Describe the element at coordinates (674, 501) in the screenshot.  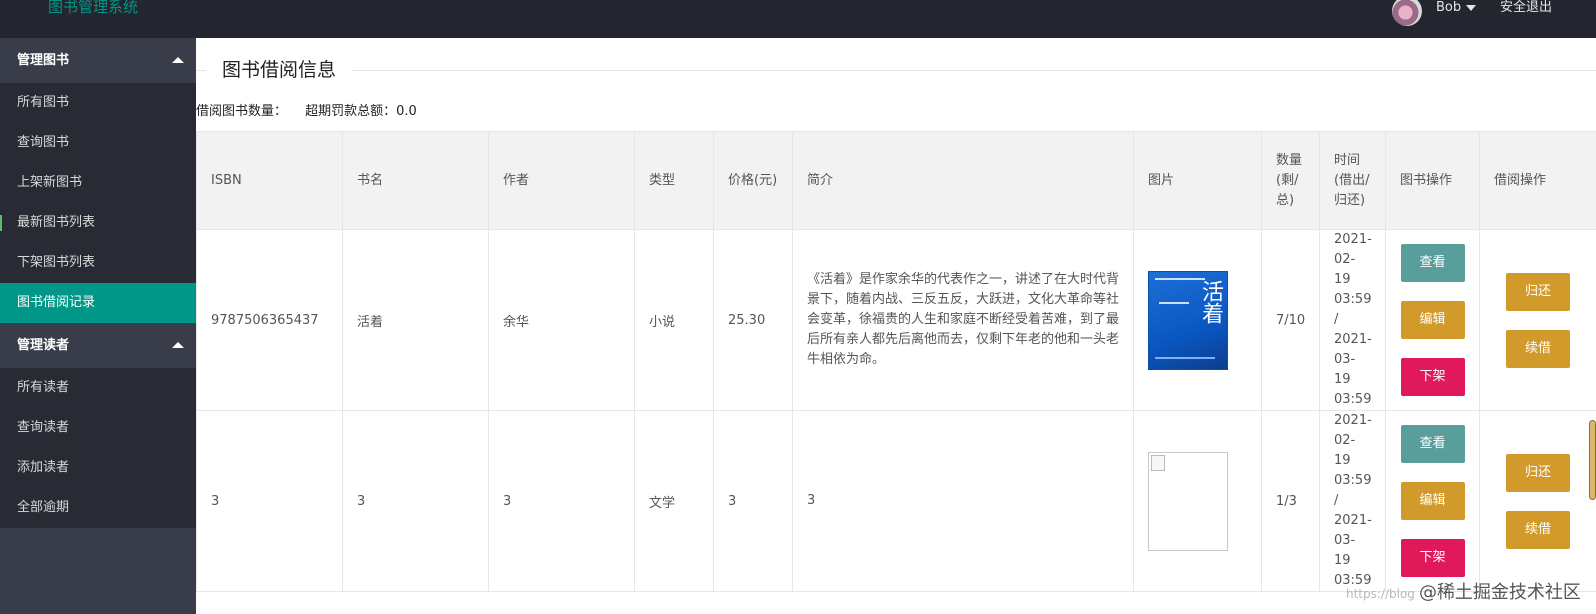
I see `cell-type: 文学` at that location.